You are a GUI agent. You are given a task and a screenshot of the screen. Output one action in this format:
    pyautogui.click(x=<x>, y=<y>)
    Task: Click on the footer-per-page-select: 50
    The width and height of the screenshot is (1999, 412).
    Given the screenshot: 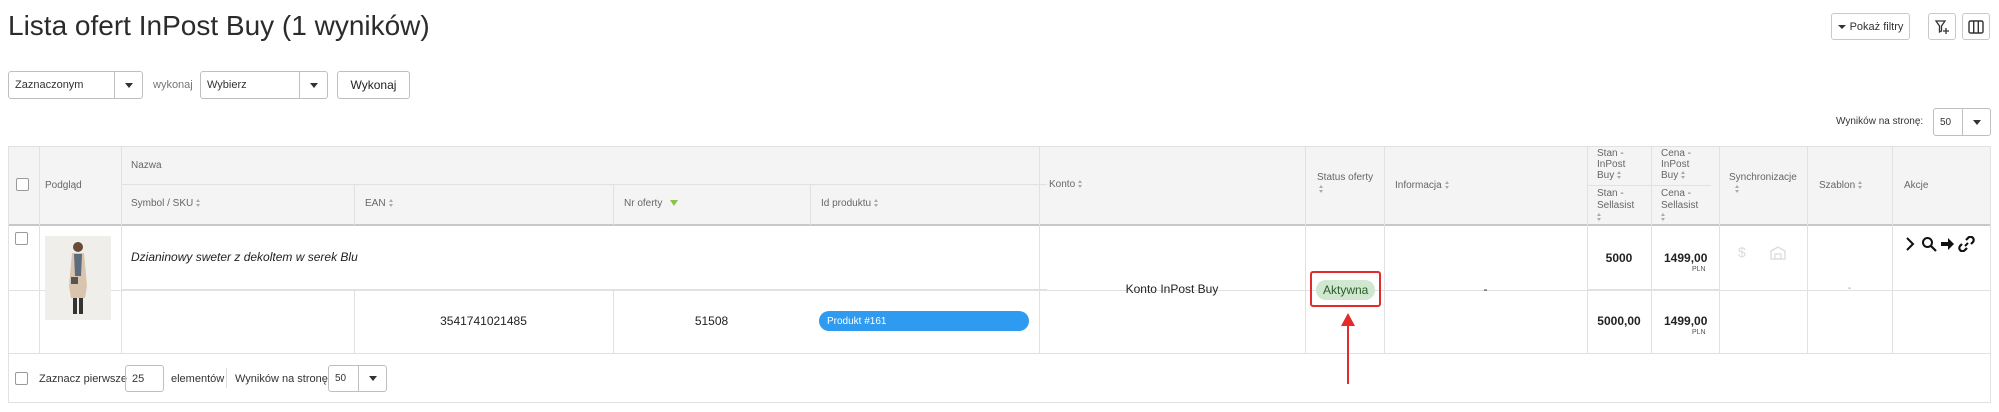 What is the action you would take?
    pyautogui.click(x=357, y=378)
    